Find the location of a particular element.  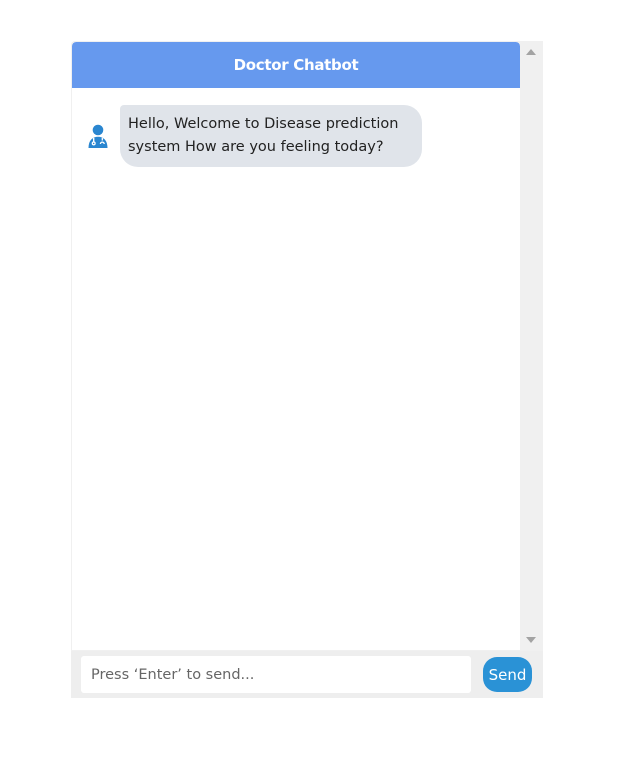

chat-title: Doctor Chatbot is located at coordinates (296, 65).